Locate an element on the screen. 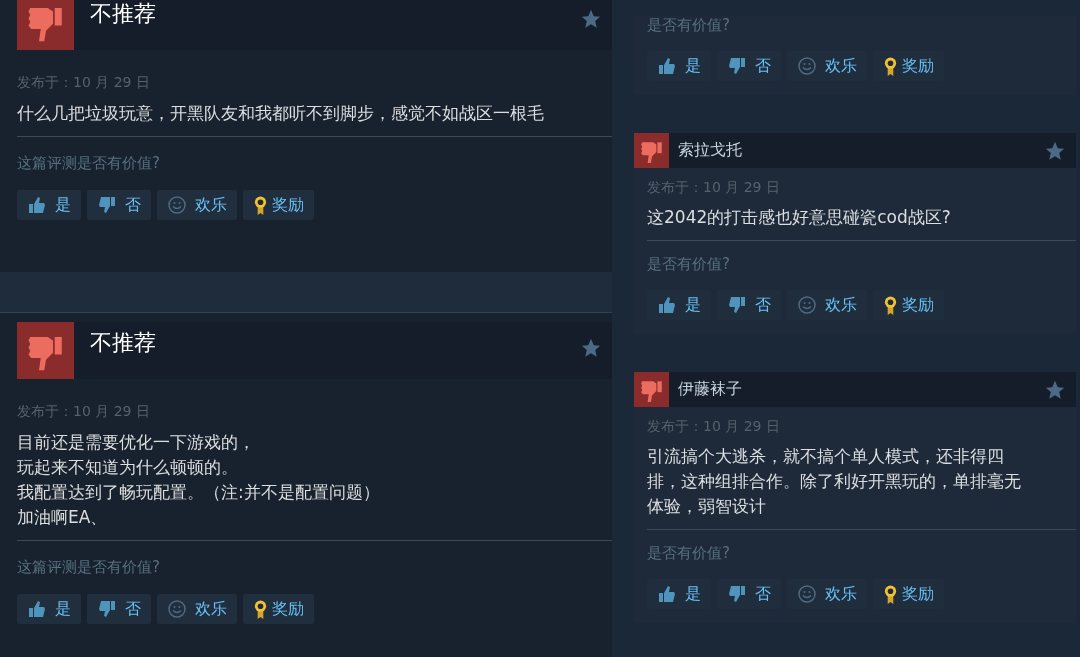 The image size is (1080, 657). review-text: 排，这种组排合作。除了利好开黑玩的，单排毫无 is located at coordinates (834, 481).